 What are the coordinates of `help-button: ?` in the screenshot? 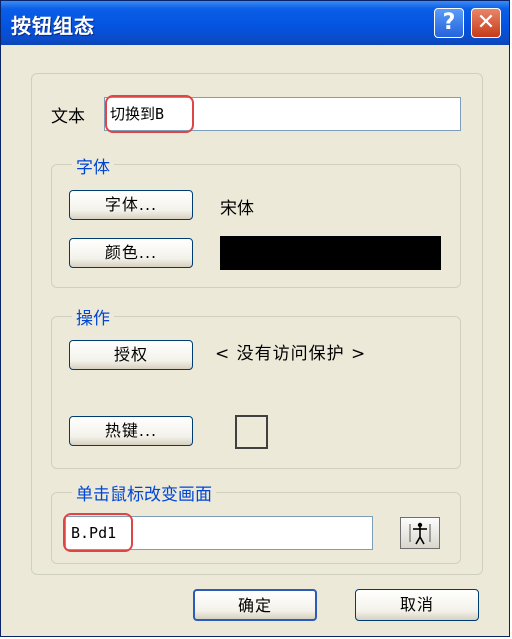 It's located at (449, 23).